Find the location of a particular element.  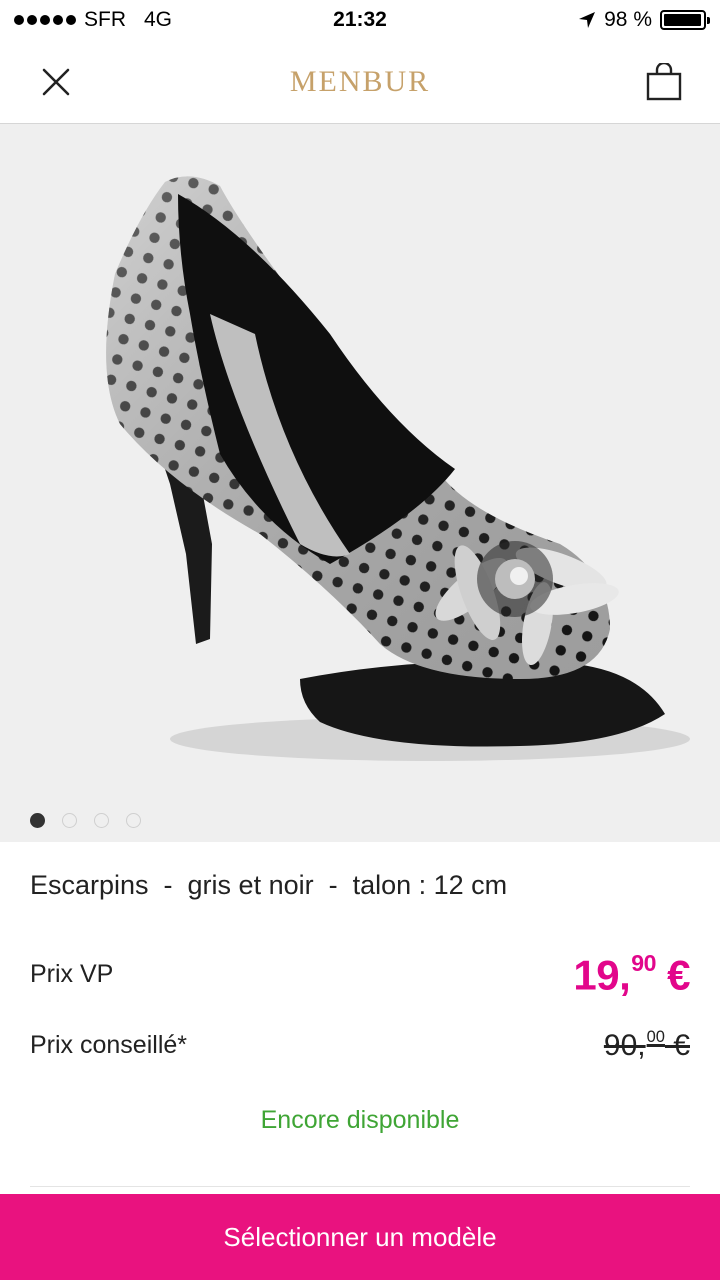

shopping-bag-icon is located at coordinates (664, 81).